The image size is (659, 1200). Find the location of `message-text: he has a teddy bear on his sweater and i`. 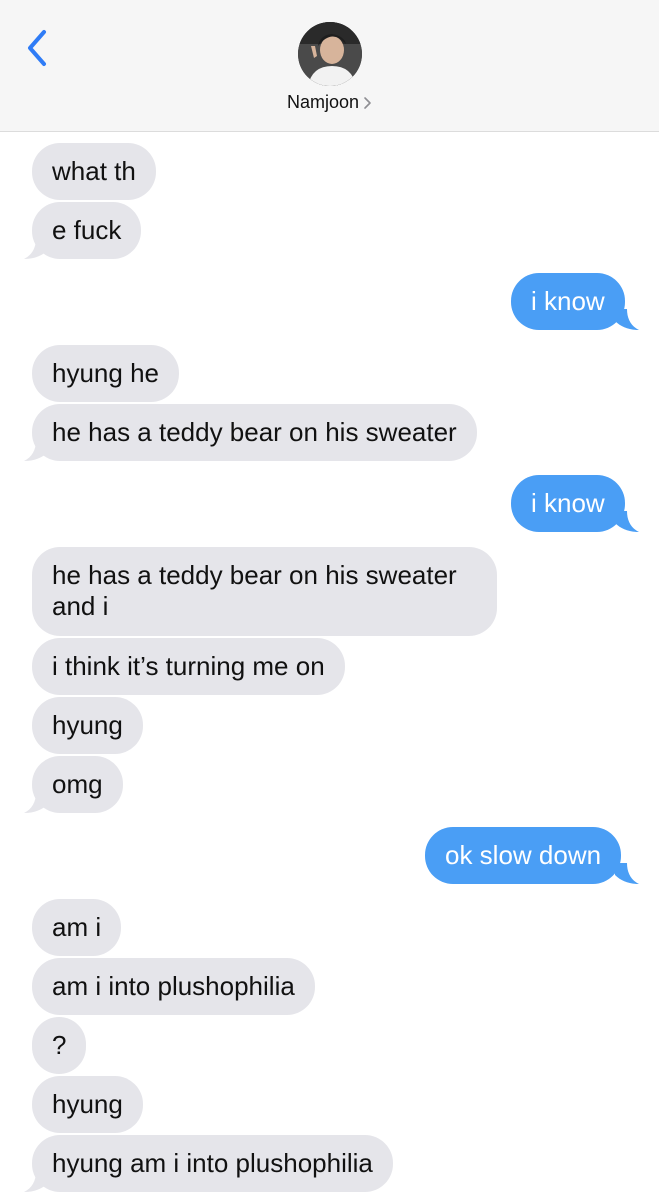

message-text: he has a teddy bear on his sweater and i is located at coordinates (254, 590).